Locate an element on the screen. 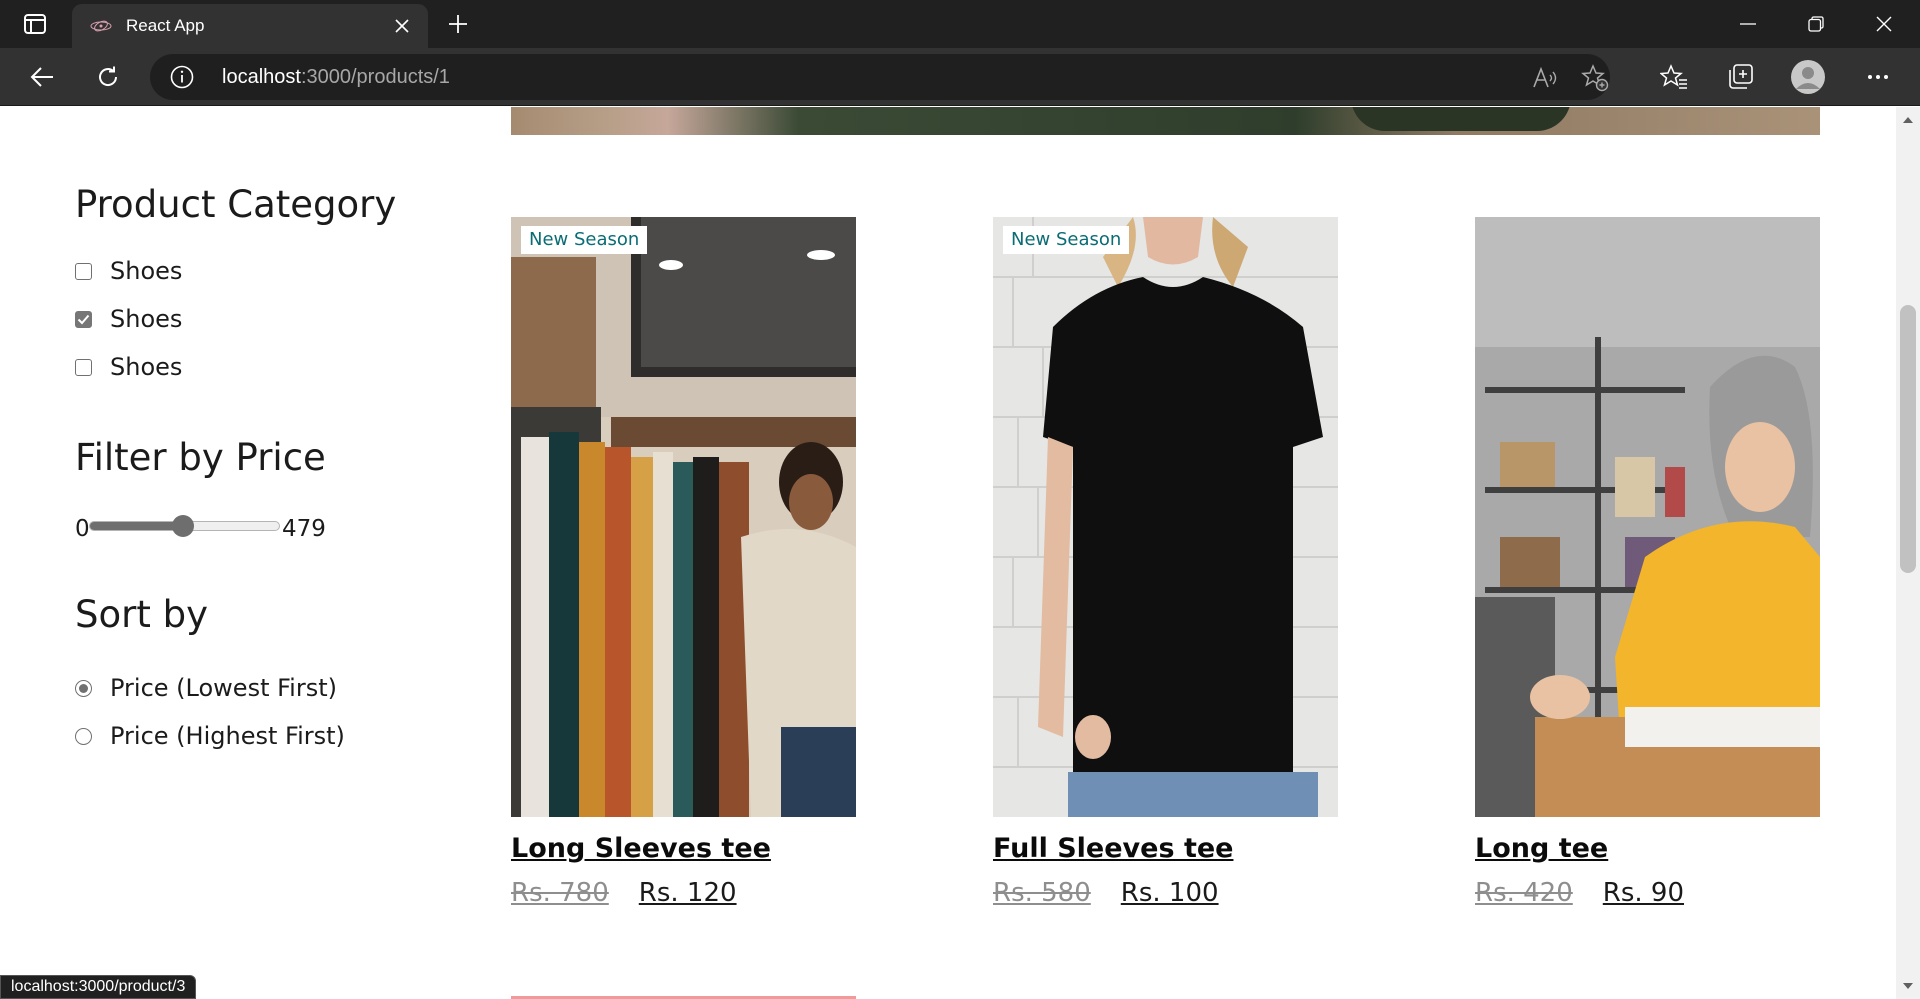 The height and width of the screenshot is (999, 1920). profile-icon is located at coordinates (1808, 77).